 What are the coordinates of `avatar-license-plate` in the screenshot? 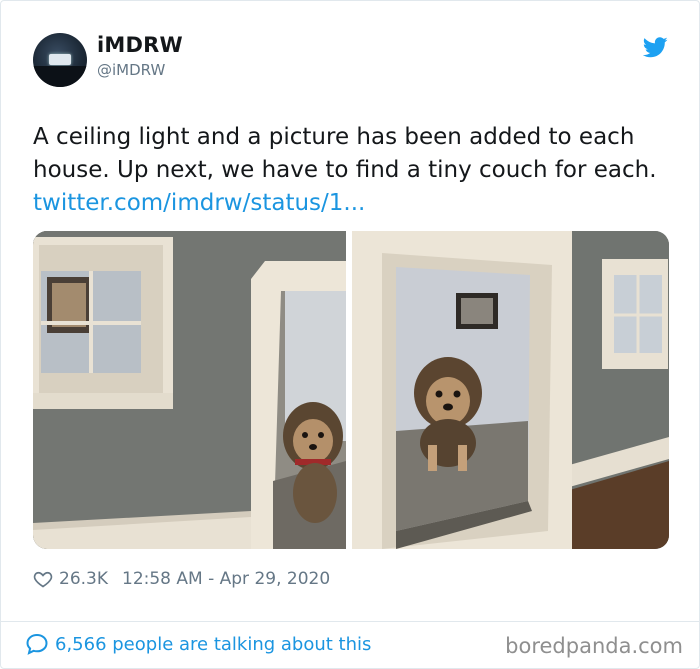 It's located at (60, 59).